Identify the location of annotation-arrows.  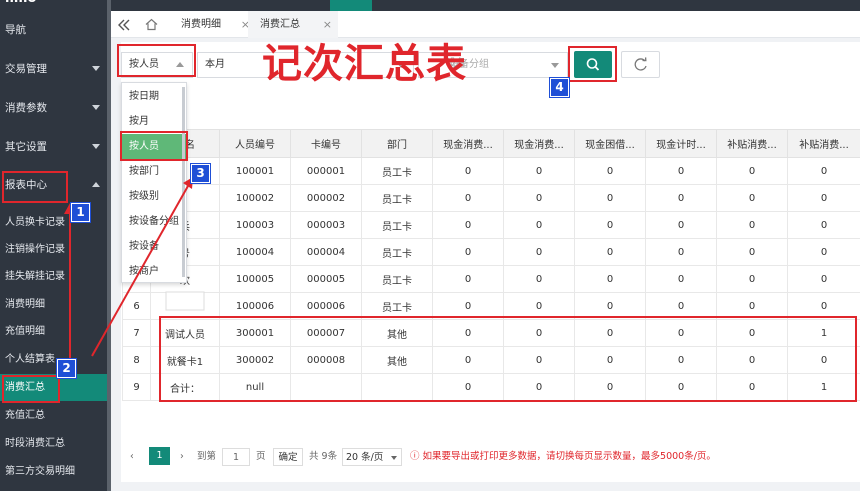
(134, 268).